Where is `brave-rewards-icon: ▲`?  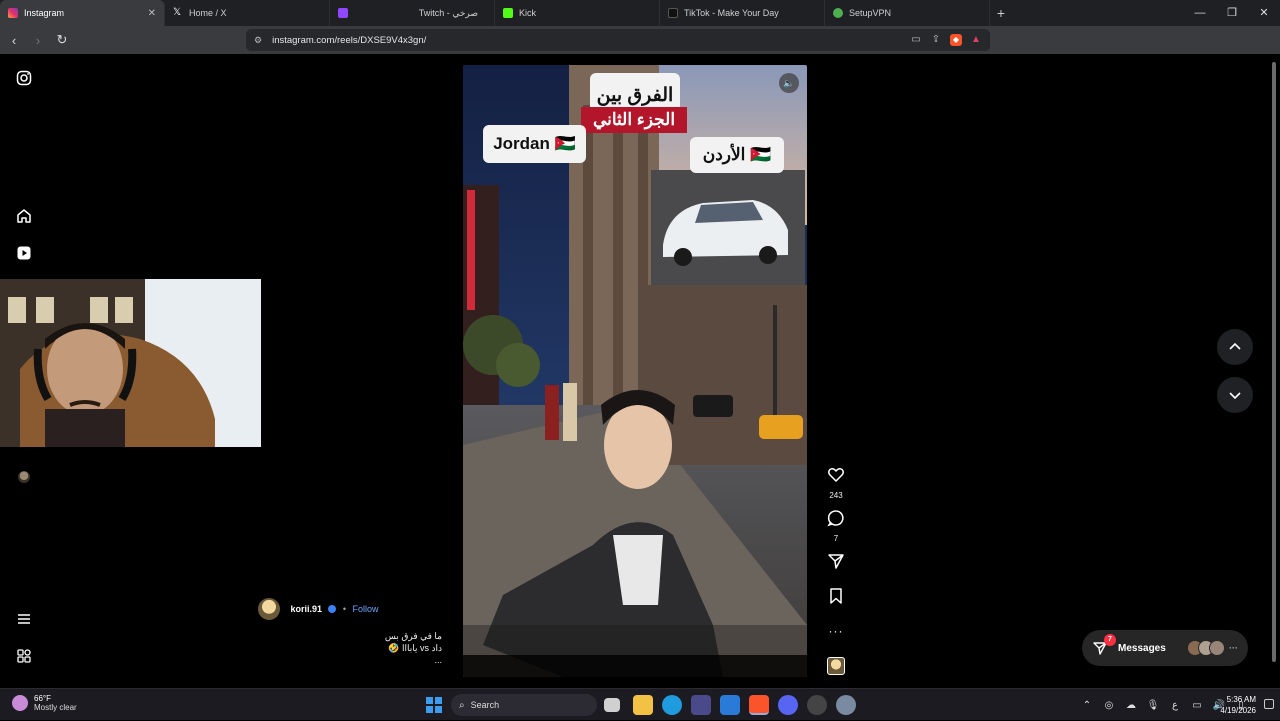
brave-rewards-icon: ▲ is located at coordinates (976, 40).